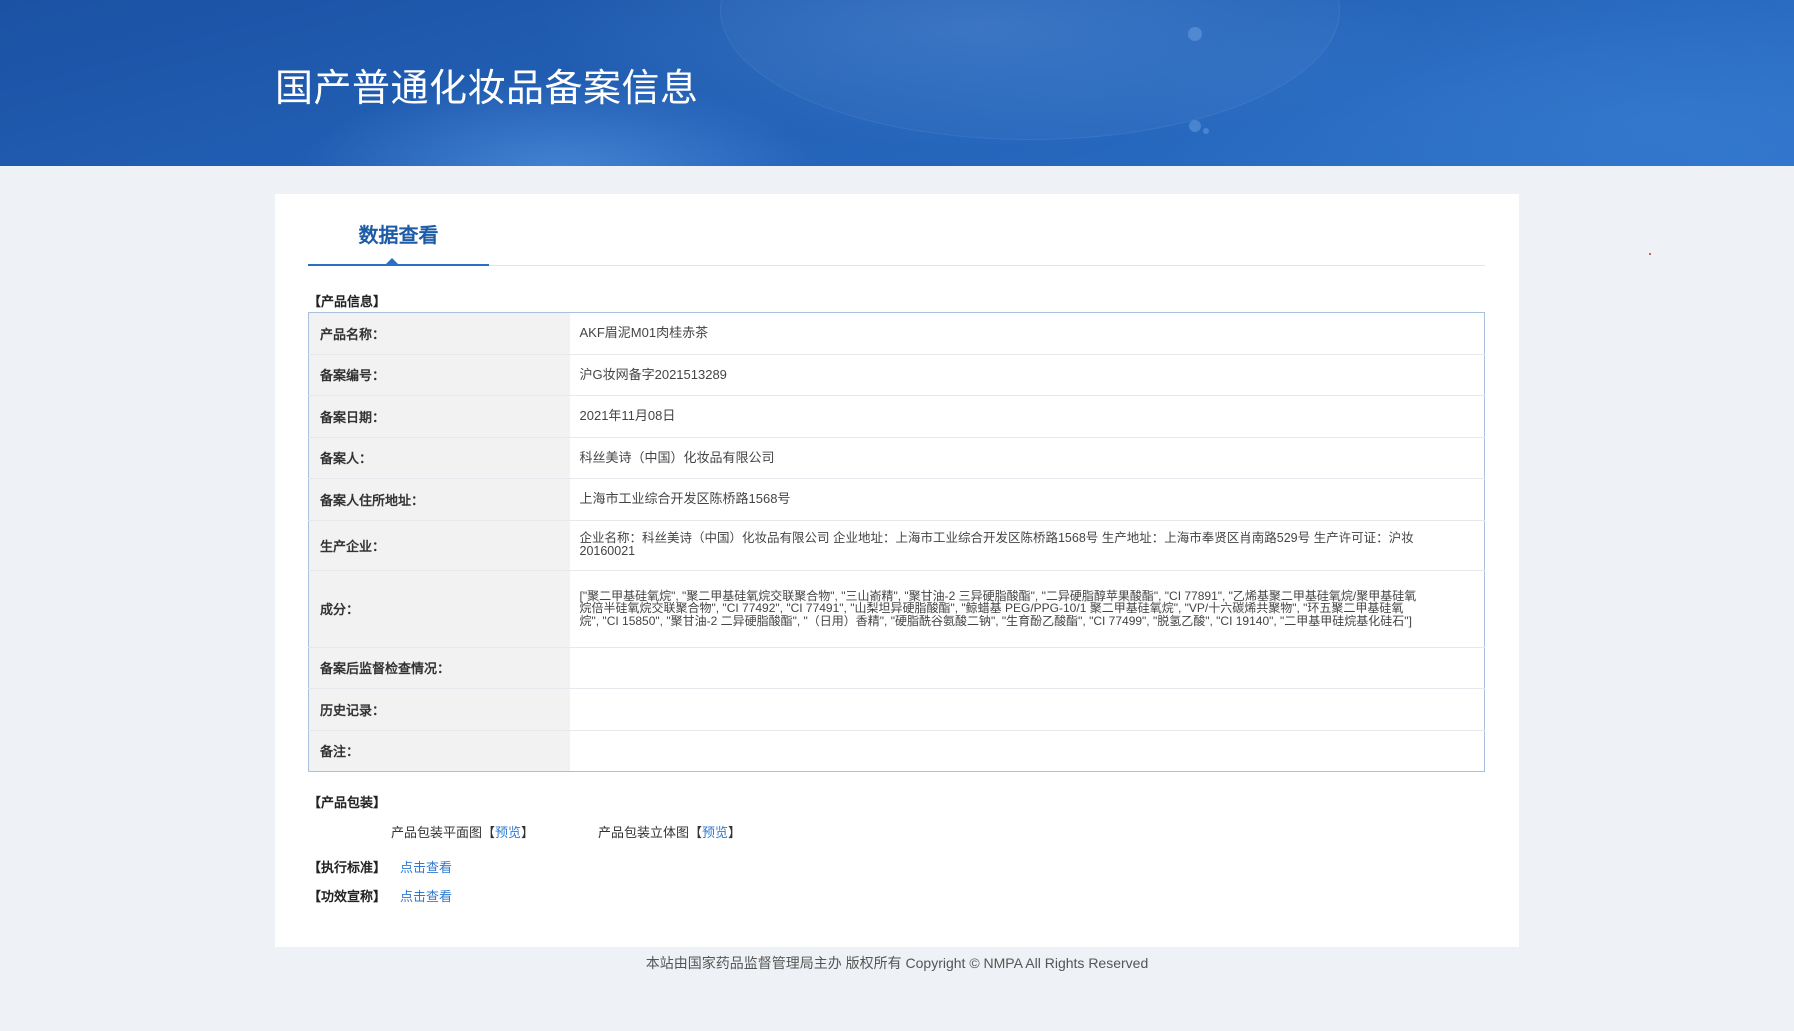  Describe the element at coordinates (347, 301) in the screenshot. I see `section-title-product-info: 【产品信息】` at that location.